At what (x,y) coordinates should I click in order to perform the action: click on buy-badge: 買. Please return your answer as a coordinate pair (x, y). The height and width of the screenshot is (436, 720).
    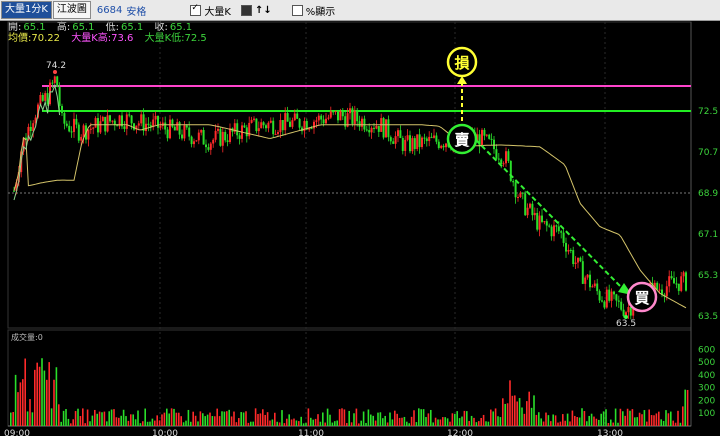
    Looking at the image, I should click on (642, 297).